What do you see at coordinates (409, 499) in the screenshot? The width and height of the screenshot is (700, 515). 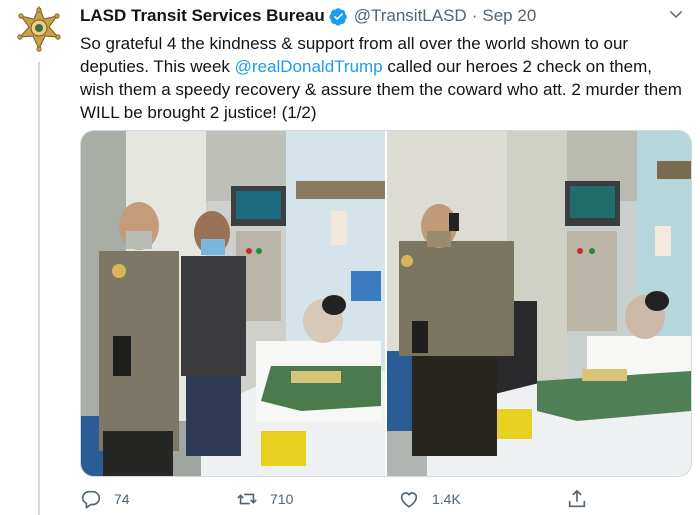 I see `heart-icon` at bounding box center [409, 499].